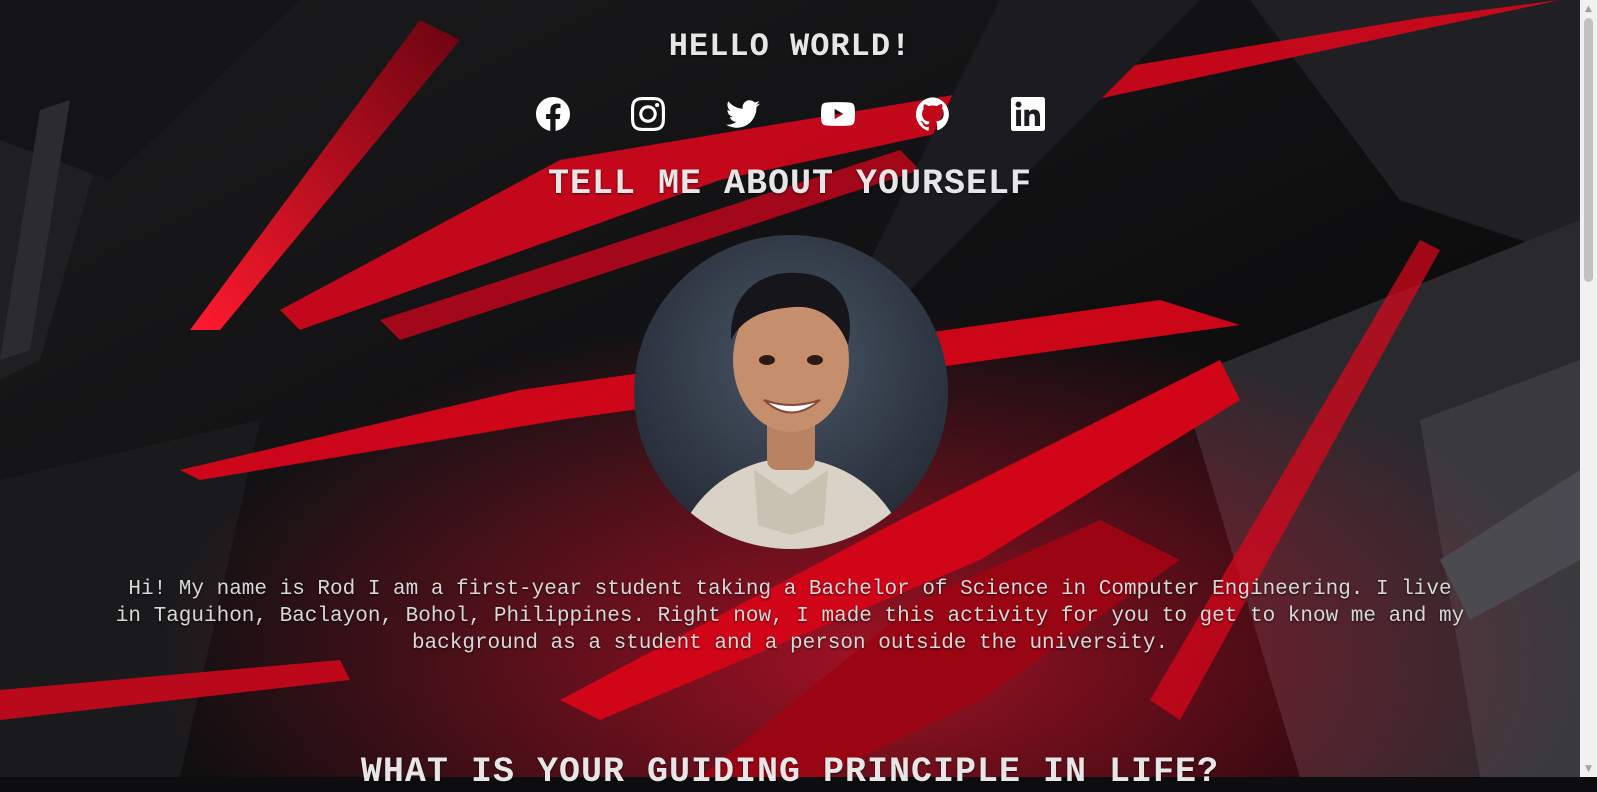  I want to click on github-link, so click(932, 114).